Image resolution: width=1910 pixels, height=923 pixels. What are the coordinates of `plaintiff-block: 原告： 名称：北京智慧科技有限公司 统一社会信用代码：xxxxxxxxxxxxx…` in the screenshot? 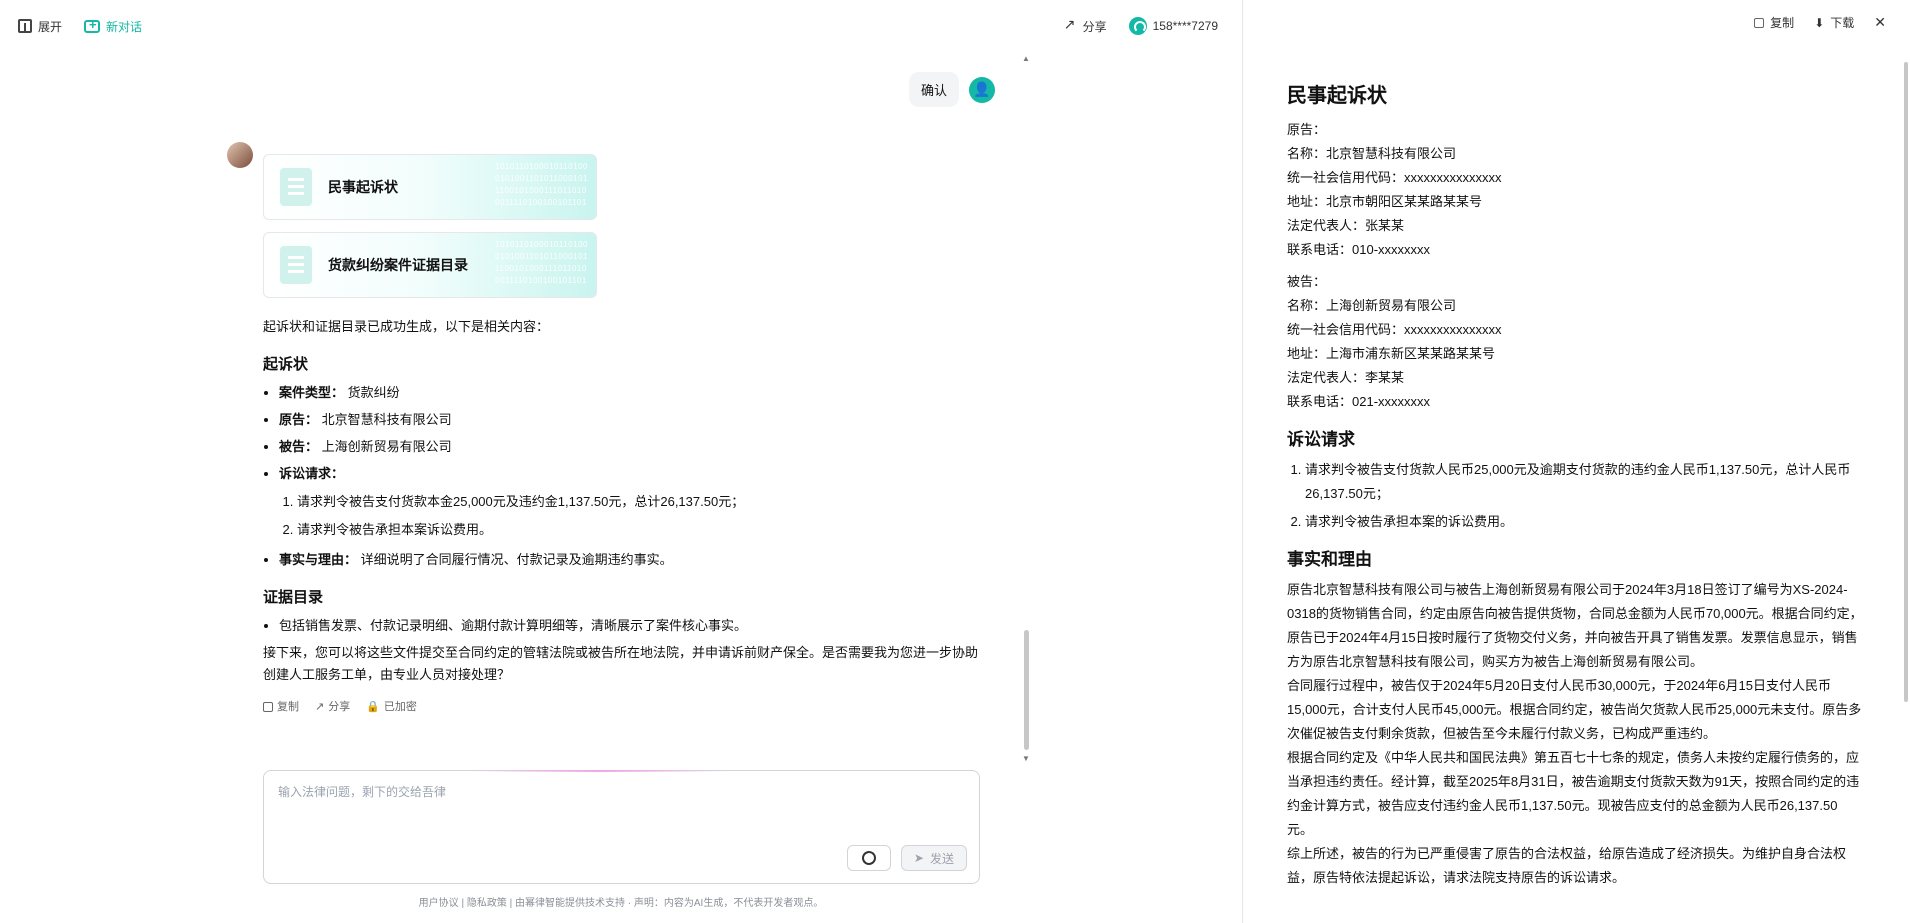 It's located at (1575, 190).